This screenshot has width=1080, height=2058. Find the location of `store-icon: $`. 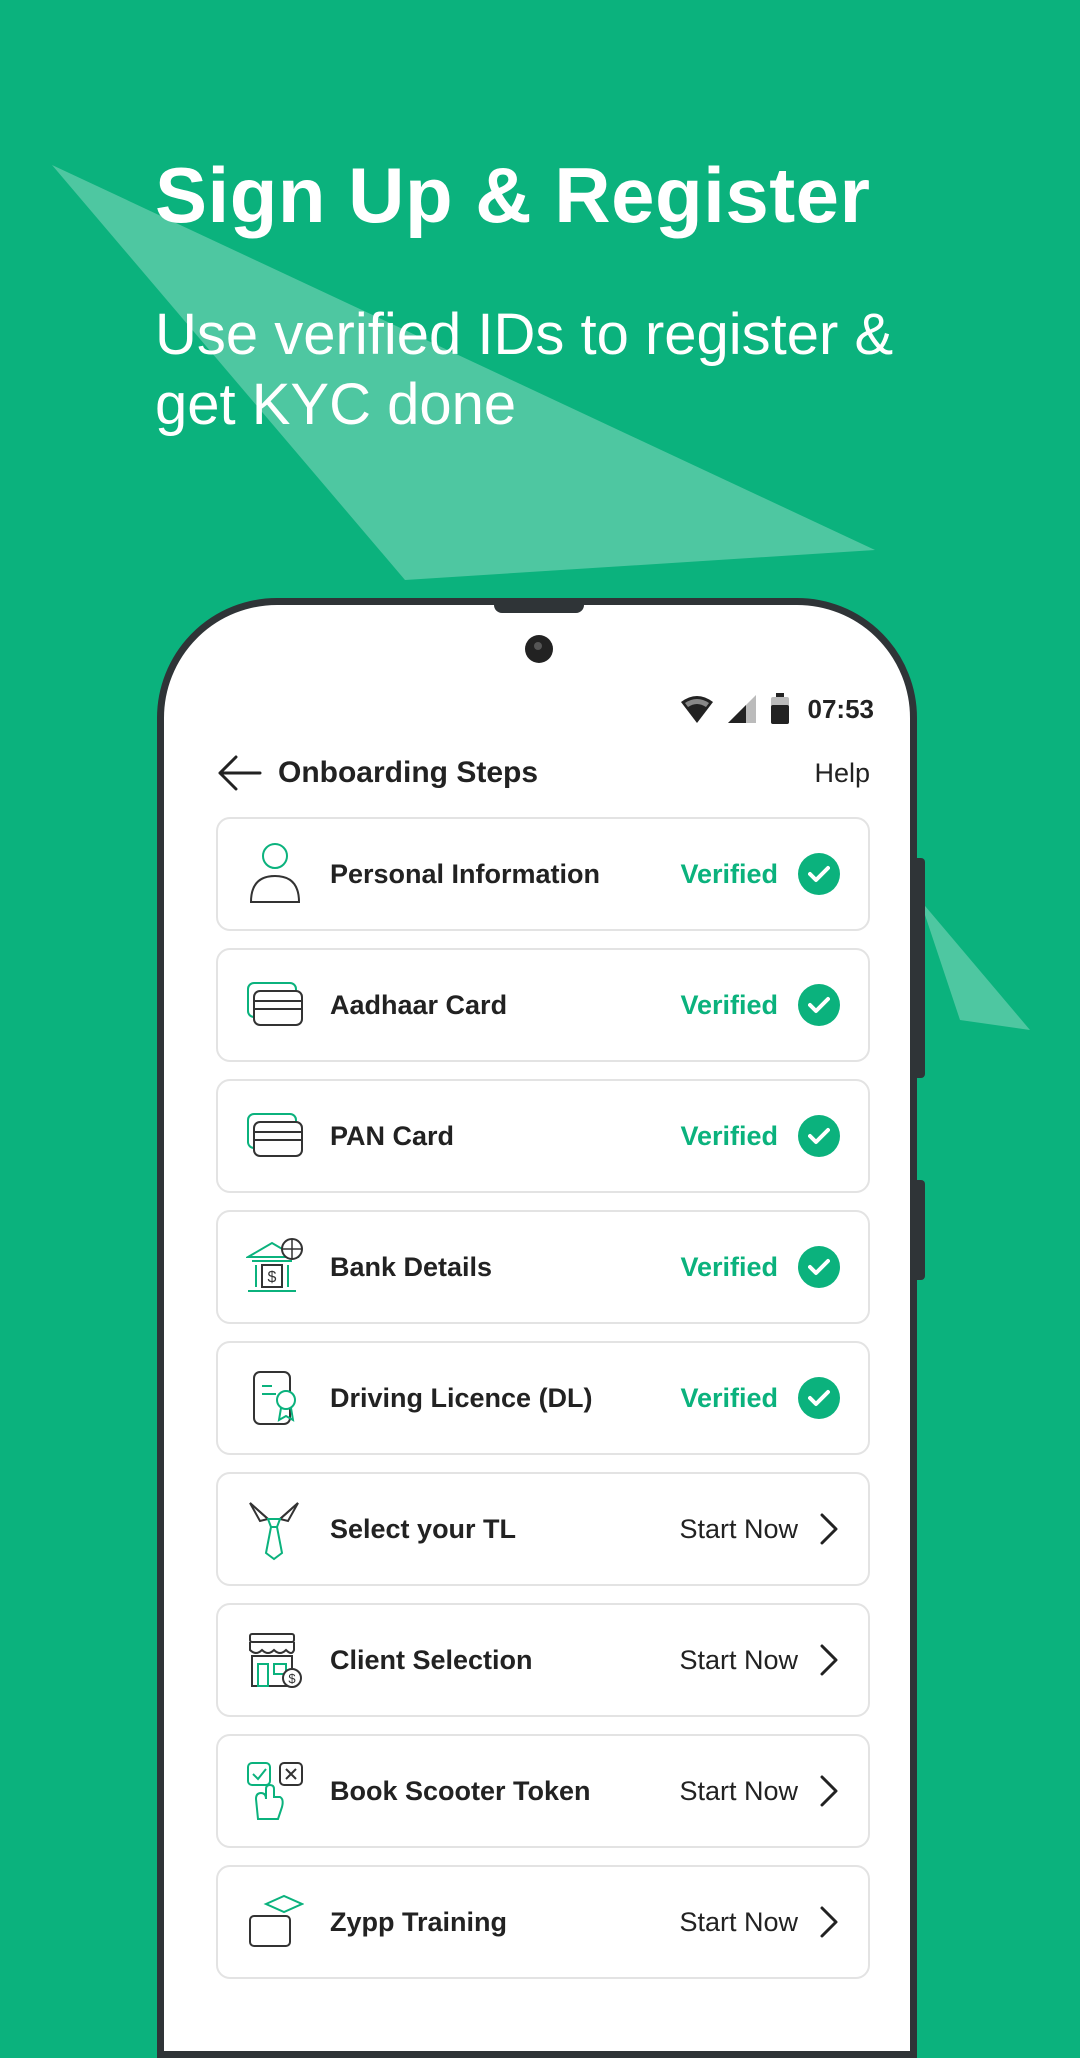

store-icon: $ is located at coordinates (275, 1660).